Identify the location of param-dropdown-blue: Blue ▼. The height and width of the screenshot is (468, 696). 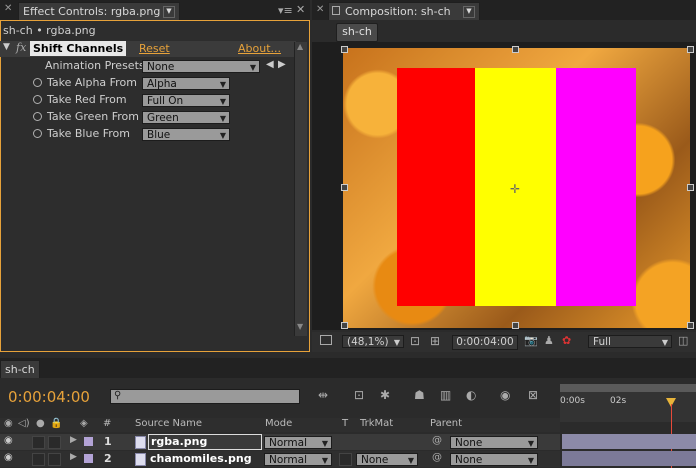
(186, 134).